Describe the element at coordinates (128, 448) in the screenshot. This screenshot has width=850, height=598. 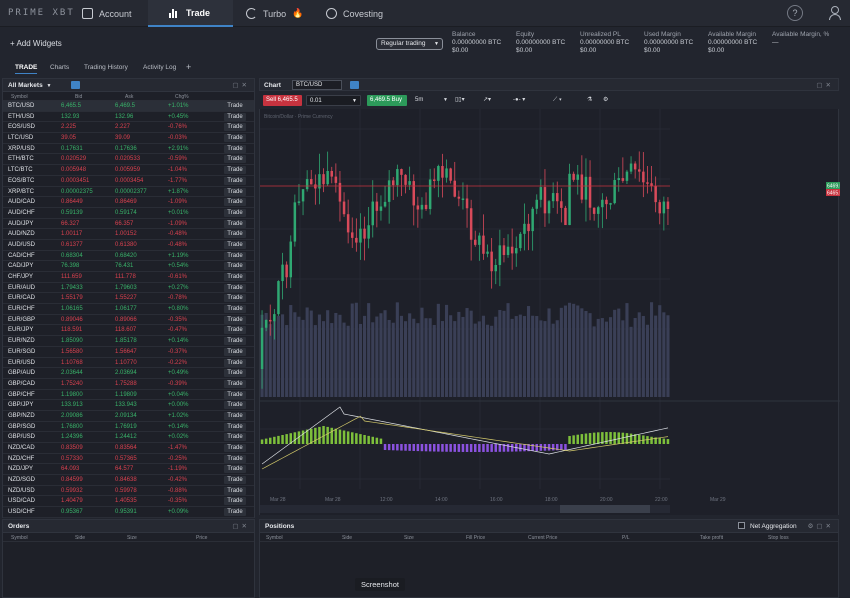
I see `market-row: NZD/CAD 0.83509 0.83564 -1.47% Trade` at that location.